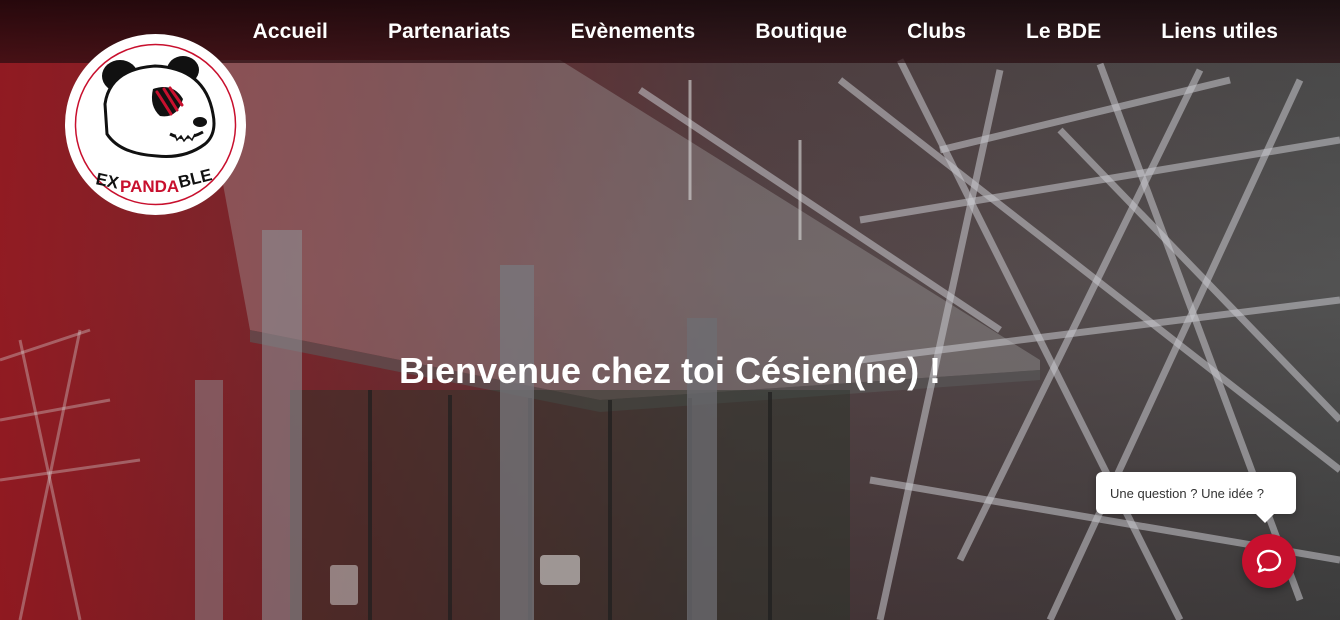  I want to click on nav-item-liens-utiles: Liens utiles, so click(1219, 32).